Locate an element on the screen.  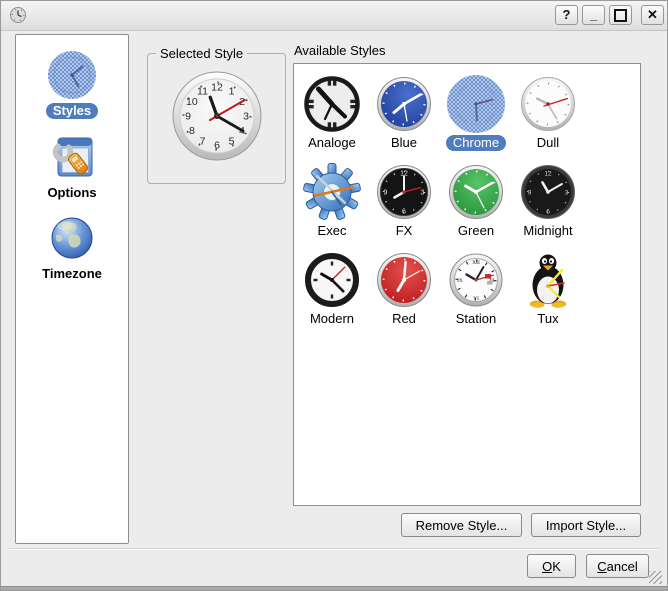
style-item-station: XIIIIIVIIX Station is located at coordinates (476, 291).